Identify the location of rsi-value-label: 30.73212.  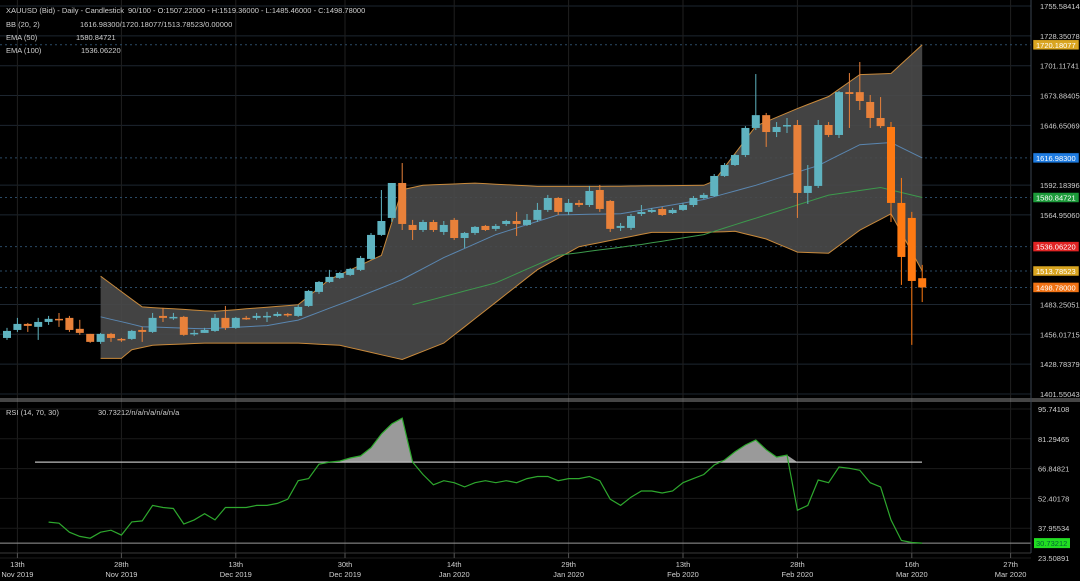
(1051, 543).